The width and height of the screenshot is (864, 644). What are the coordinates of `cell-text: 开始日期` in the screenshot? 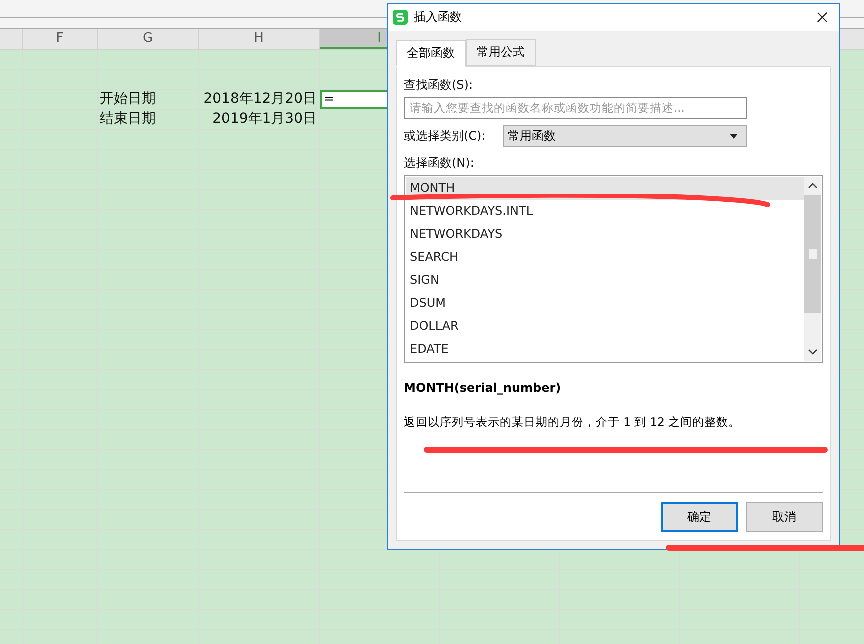 It's located at (128, 99).